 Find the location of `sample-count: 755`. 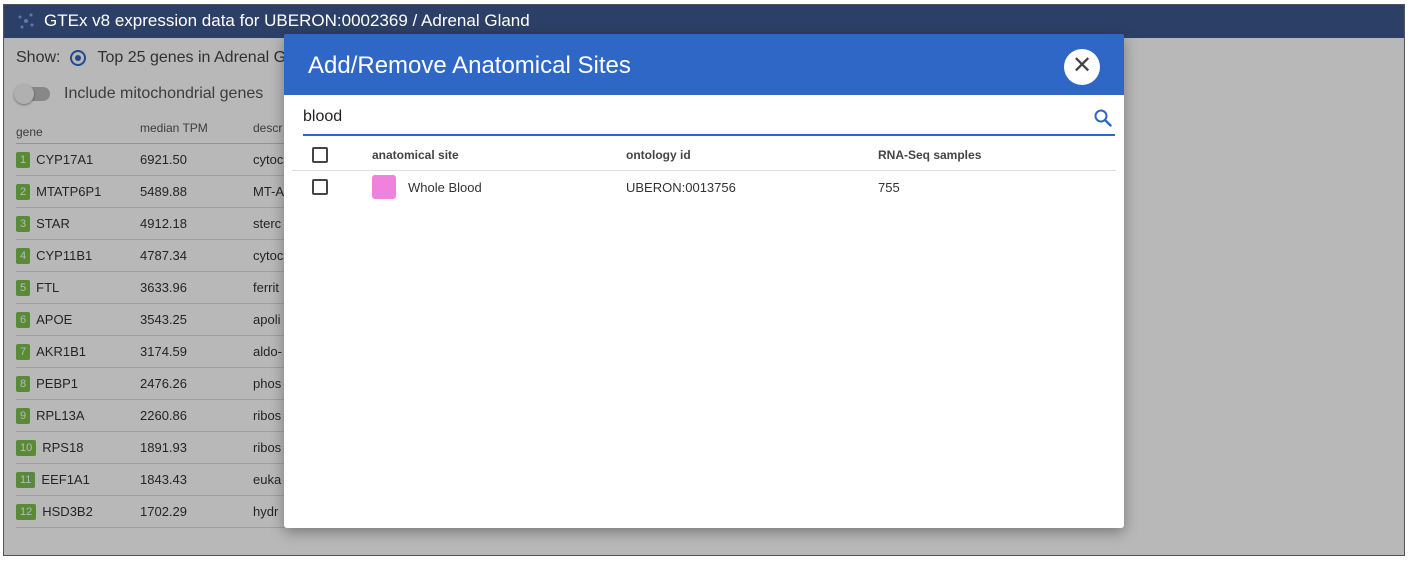

sample-count: 755 is located at coordinates (889, 187).